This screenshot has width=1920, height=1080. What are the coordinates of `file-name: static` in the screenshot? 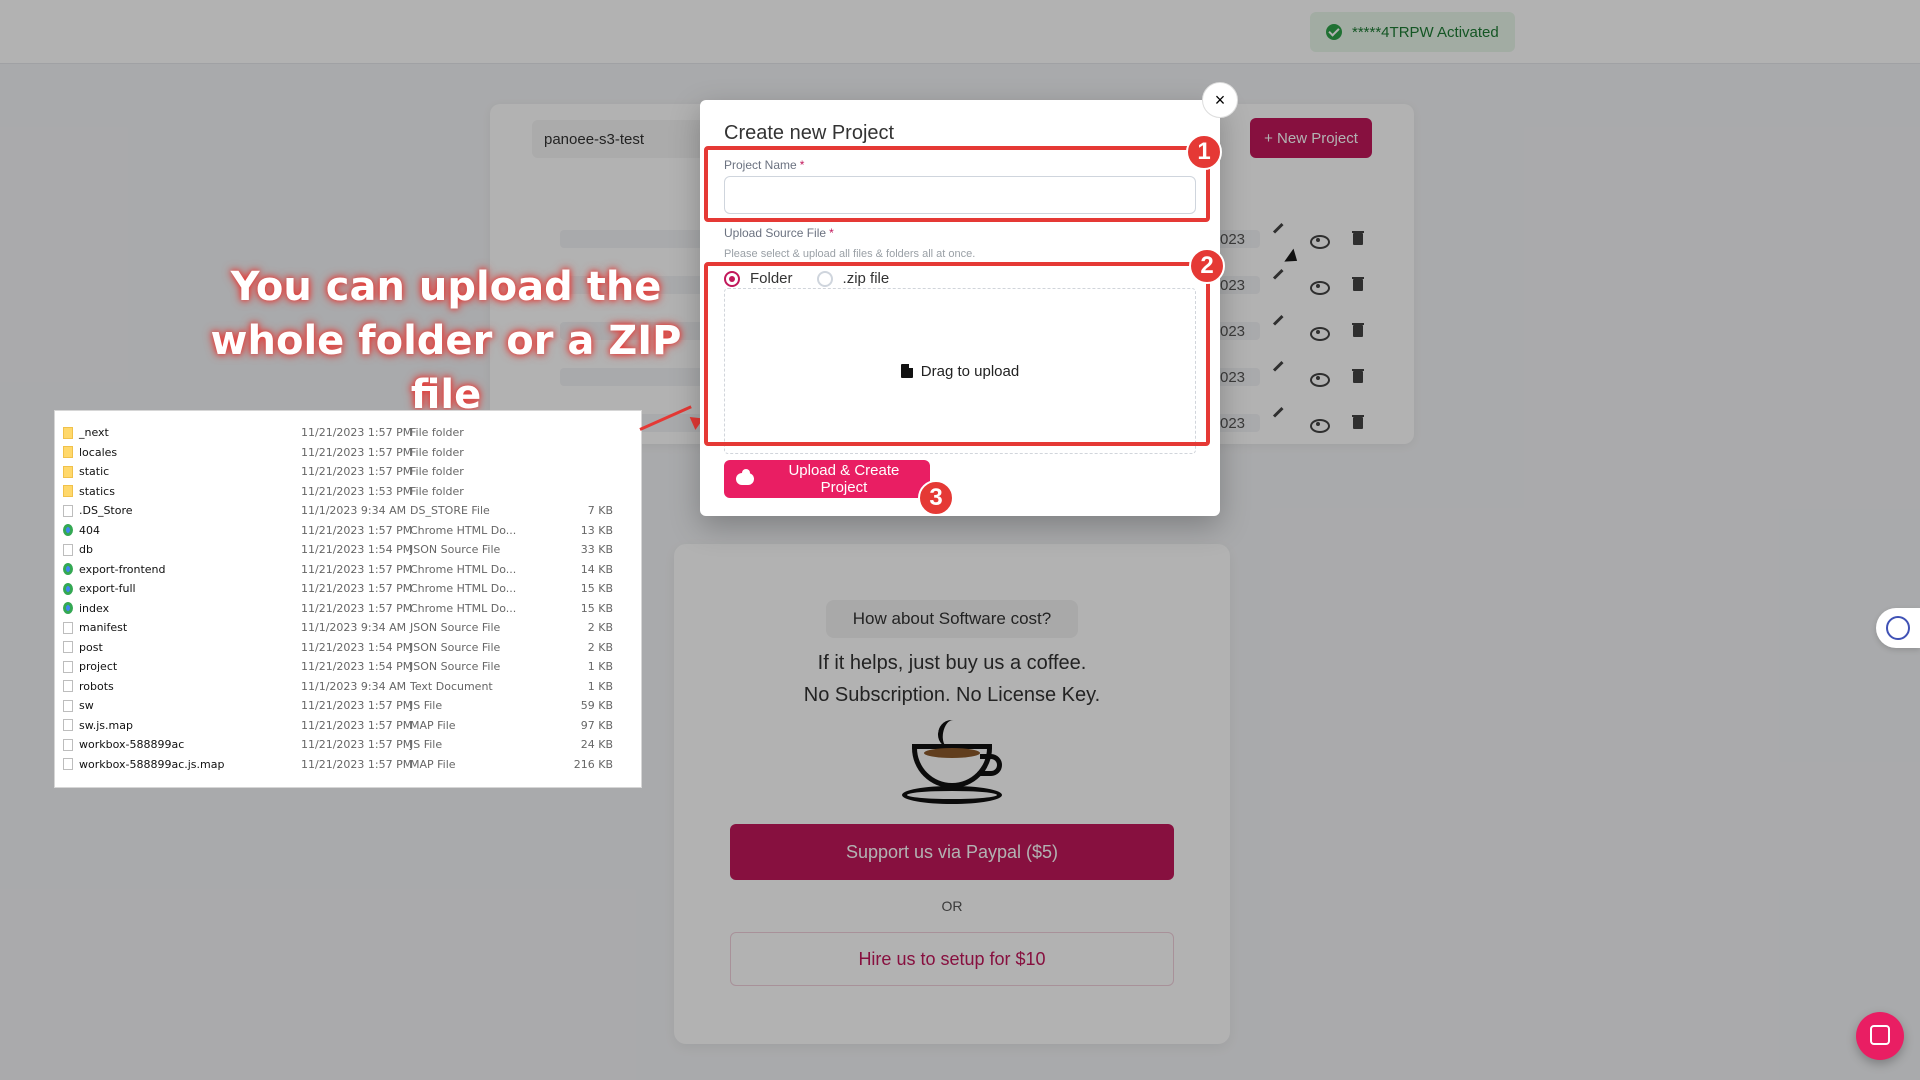 It's located at (94, 472).